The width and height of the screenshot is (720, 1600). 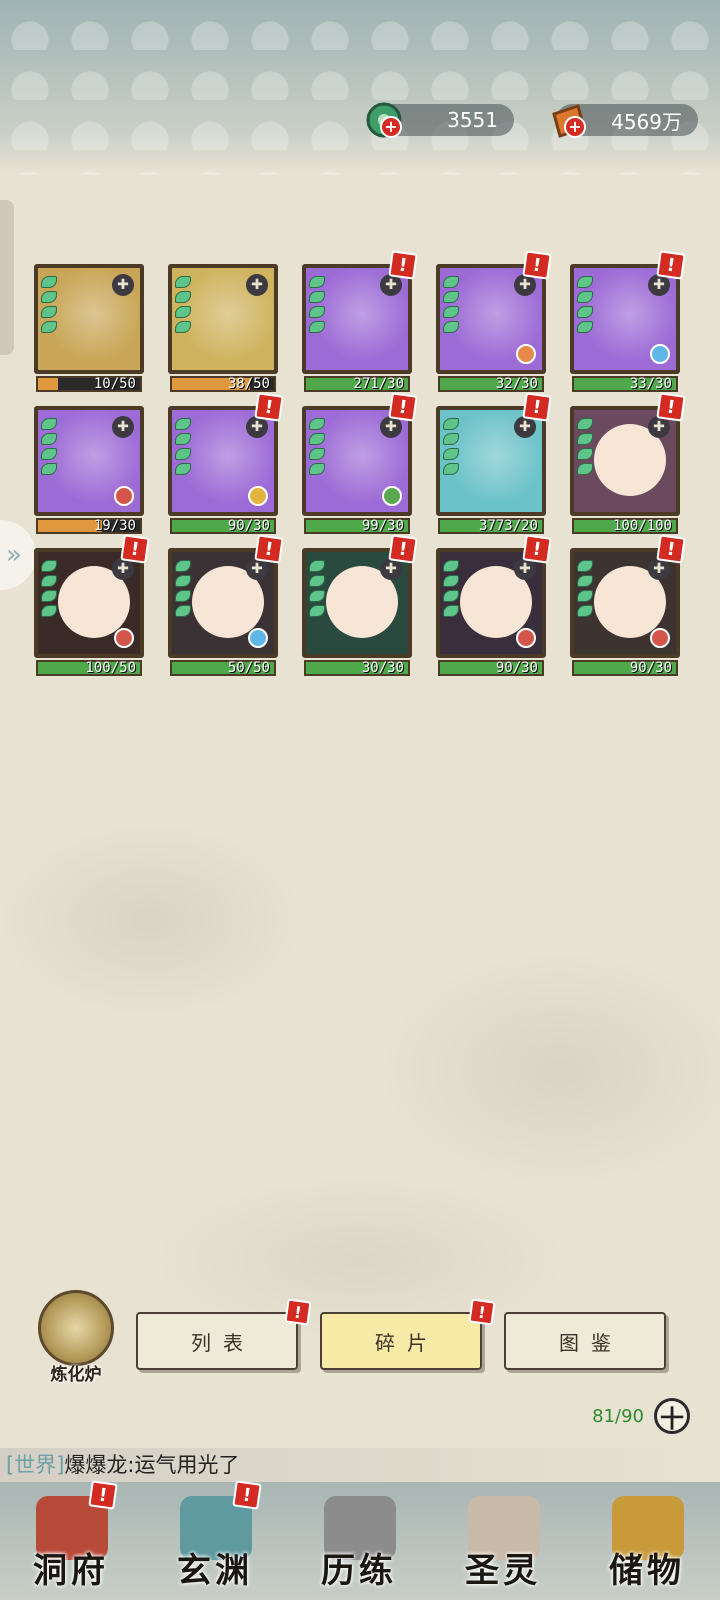 I want to click on fragment-card: ✚! 33/30, so click(x=628, y=324).